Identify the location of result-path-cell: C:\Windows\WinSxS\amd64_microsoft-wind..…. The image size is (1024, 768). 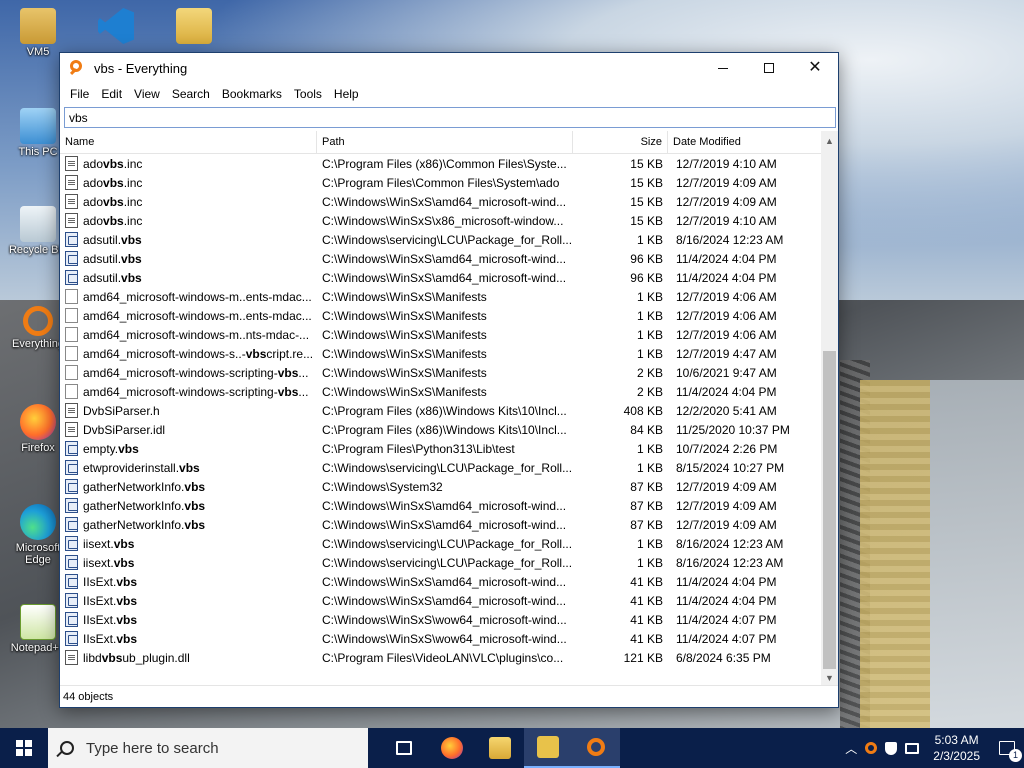
(444, 524).